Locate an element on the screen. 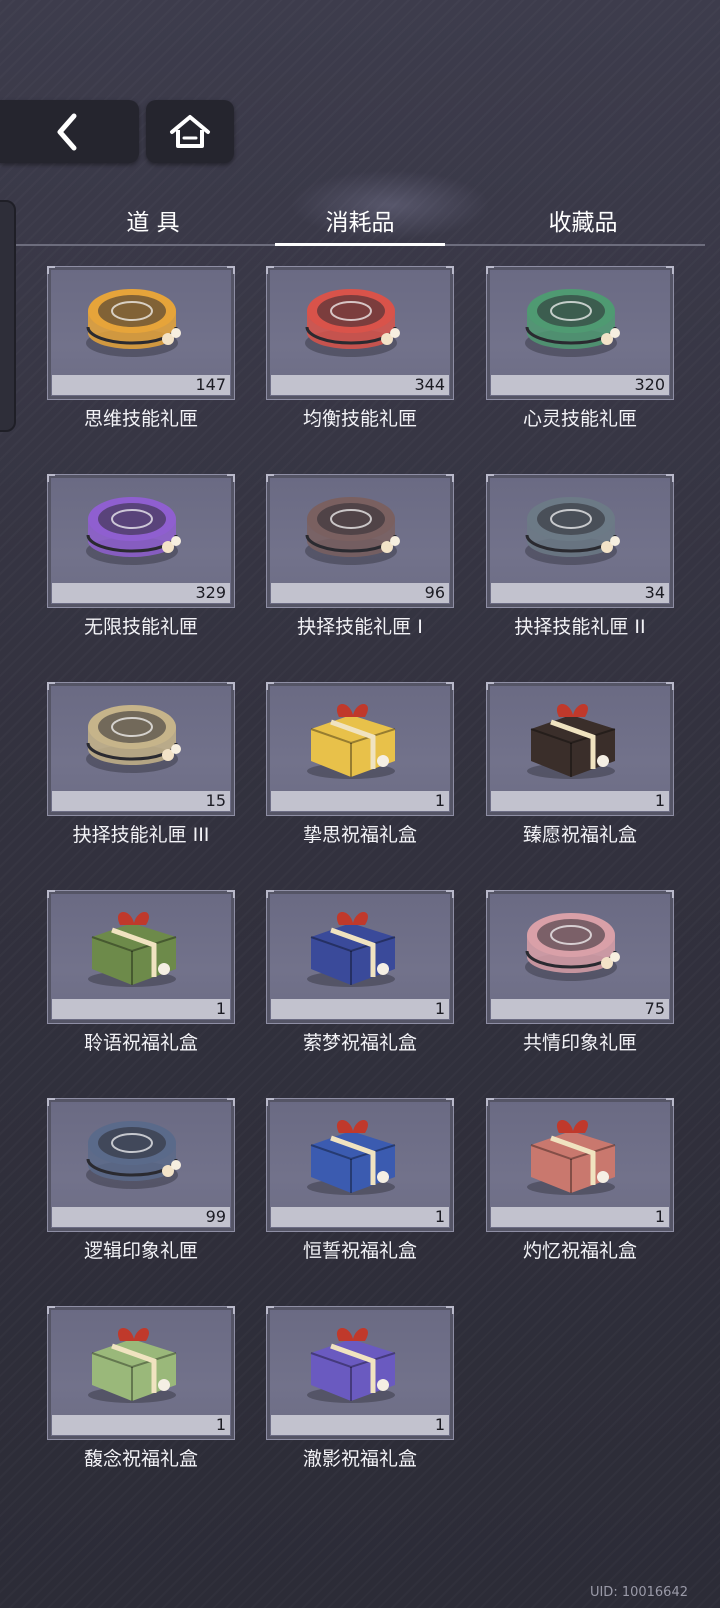  item-card: 344 is located at coordinates (360, 333).